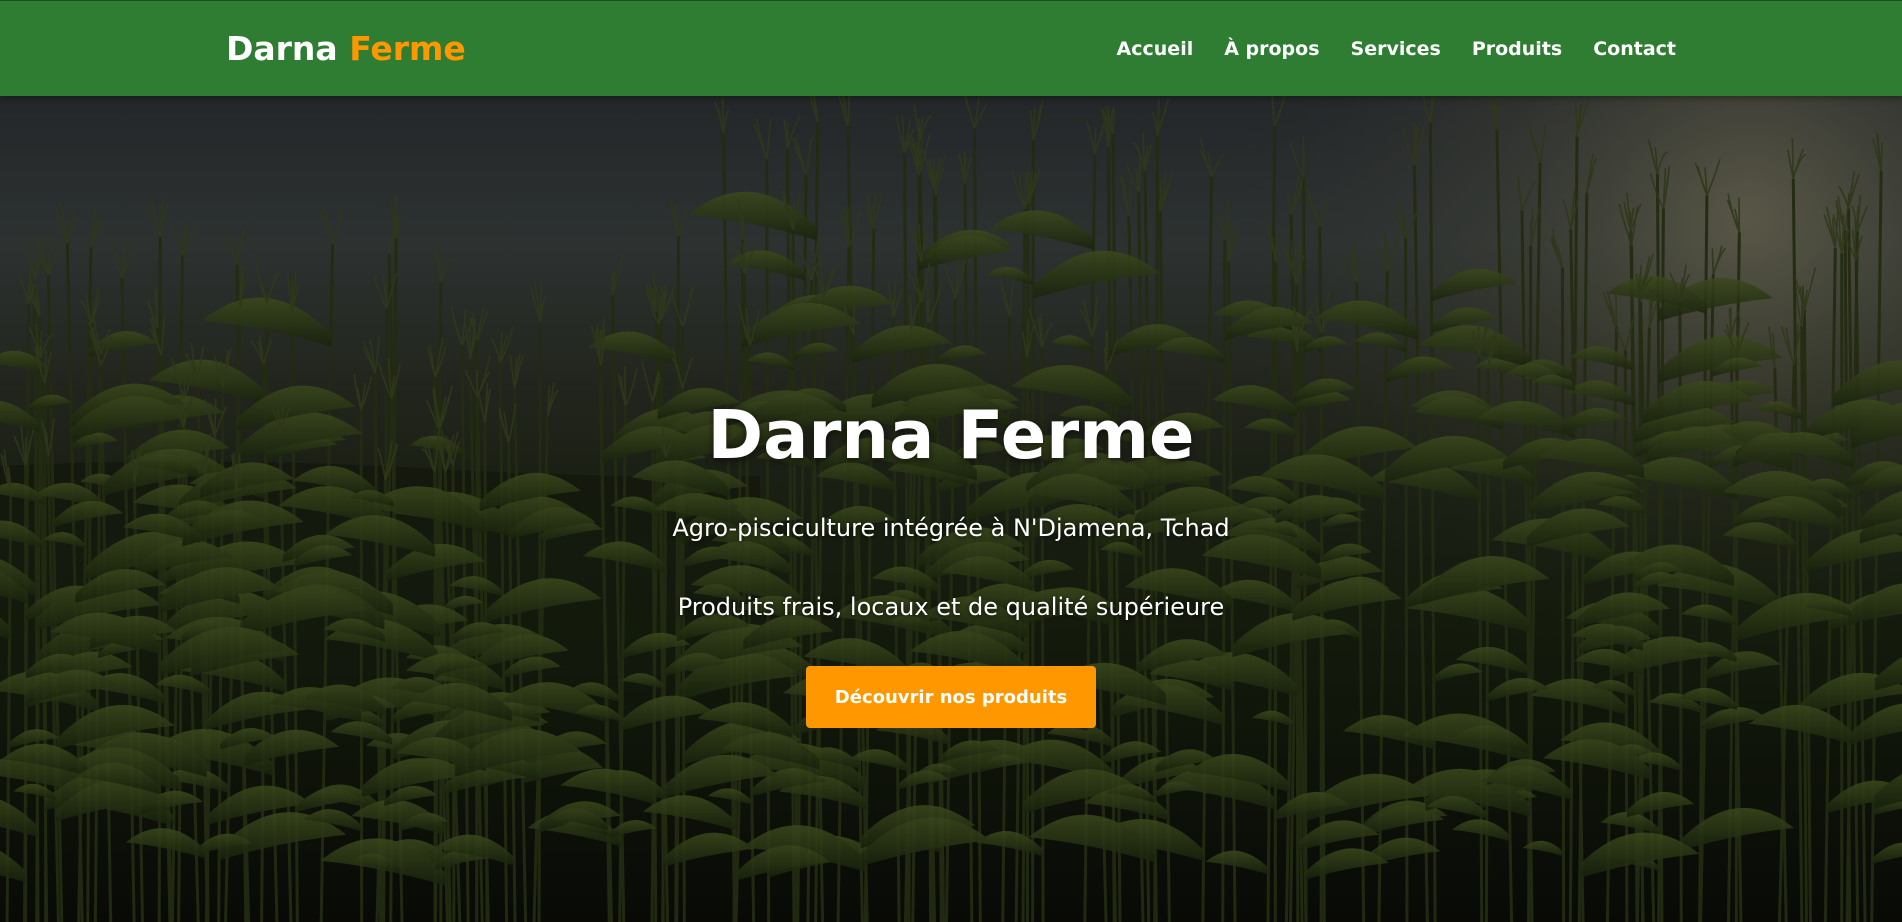 Image resolution: width=1902 pixels, height=922 pixels. Describe the element at coordinates (951, 697) in the screenshot. I see `discover-products-button: Découvrir nos produits` at that location.